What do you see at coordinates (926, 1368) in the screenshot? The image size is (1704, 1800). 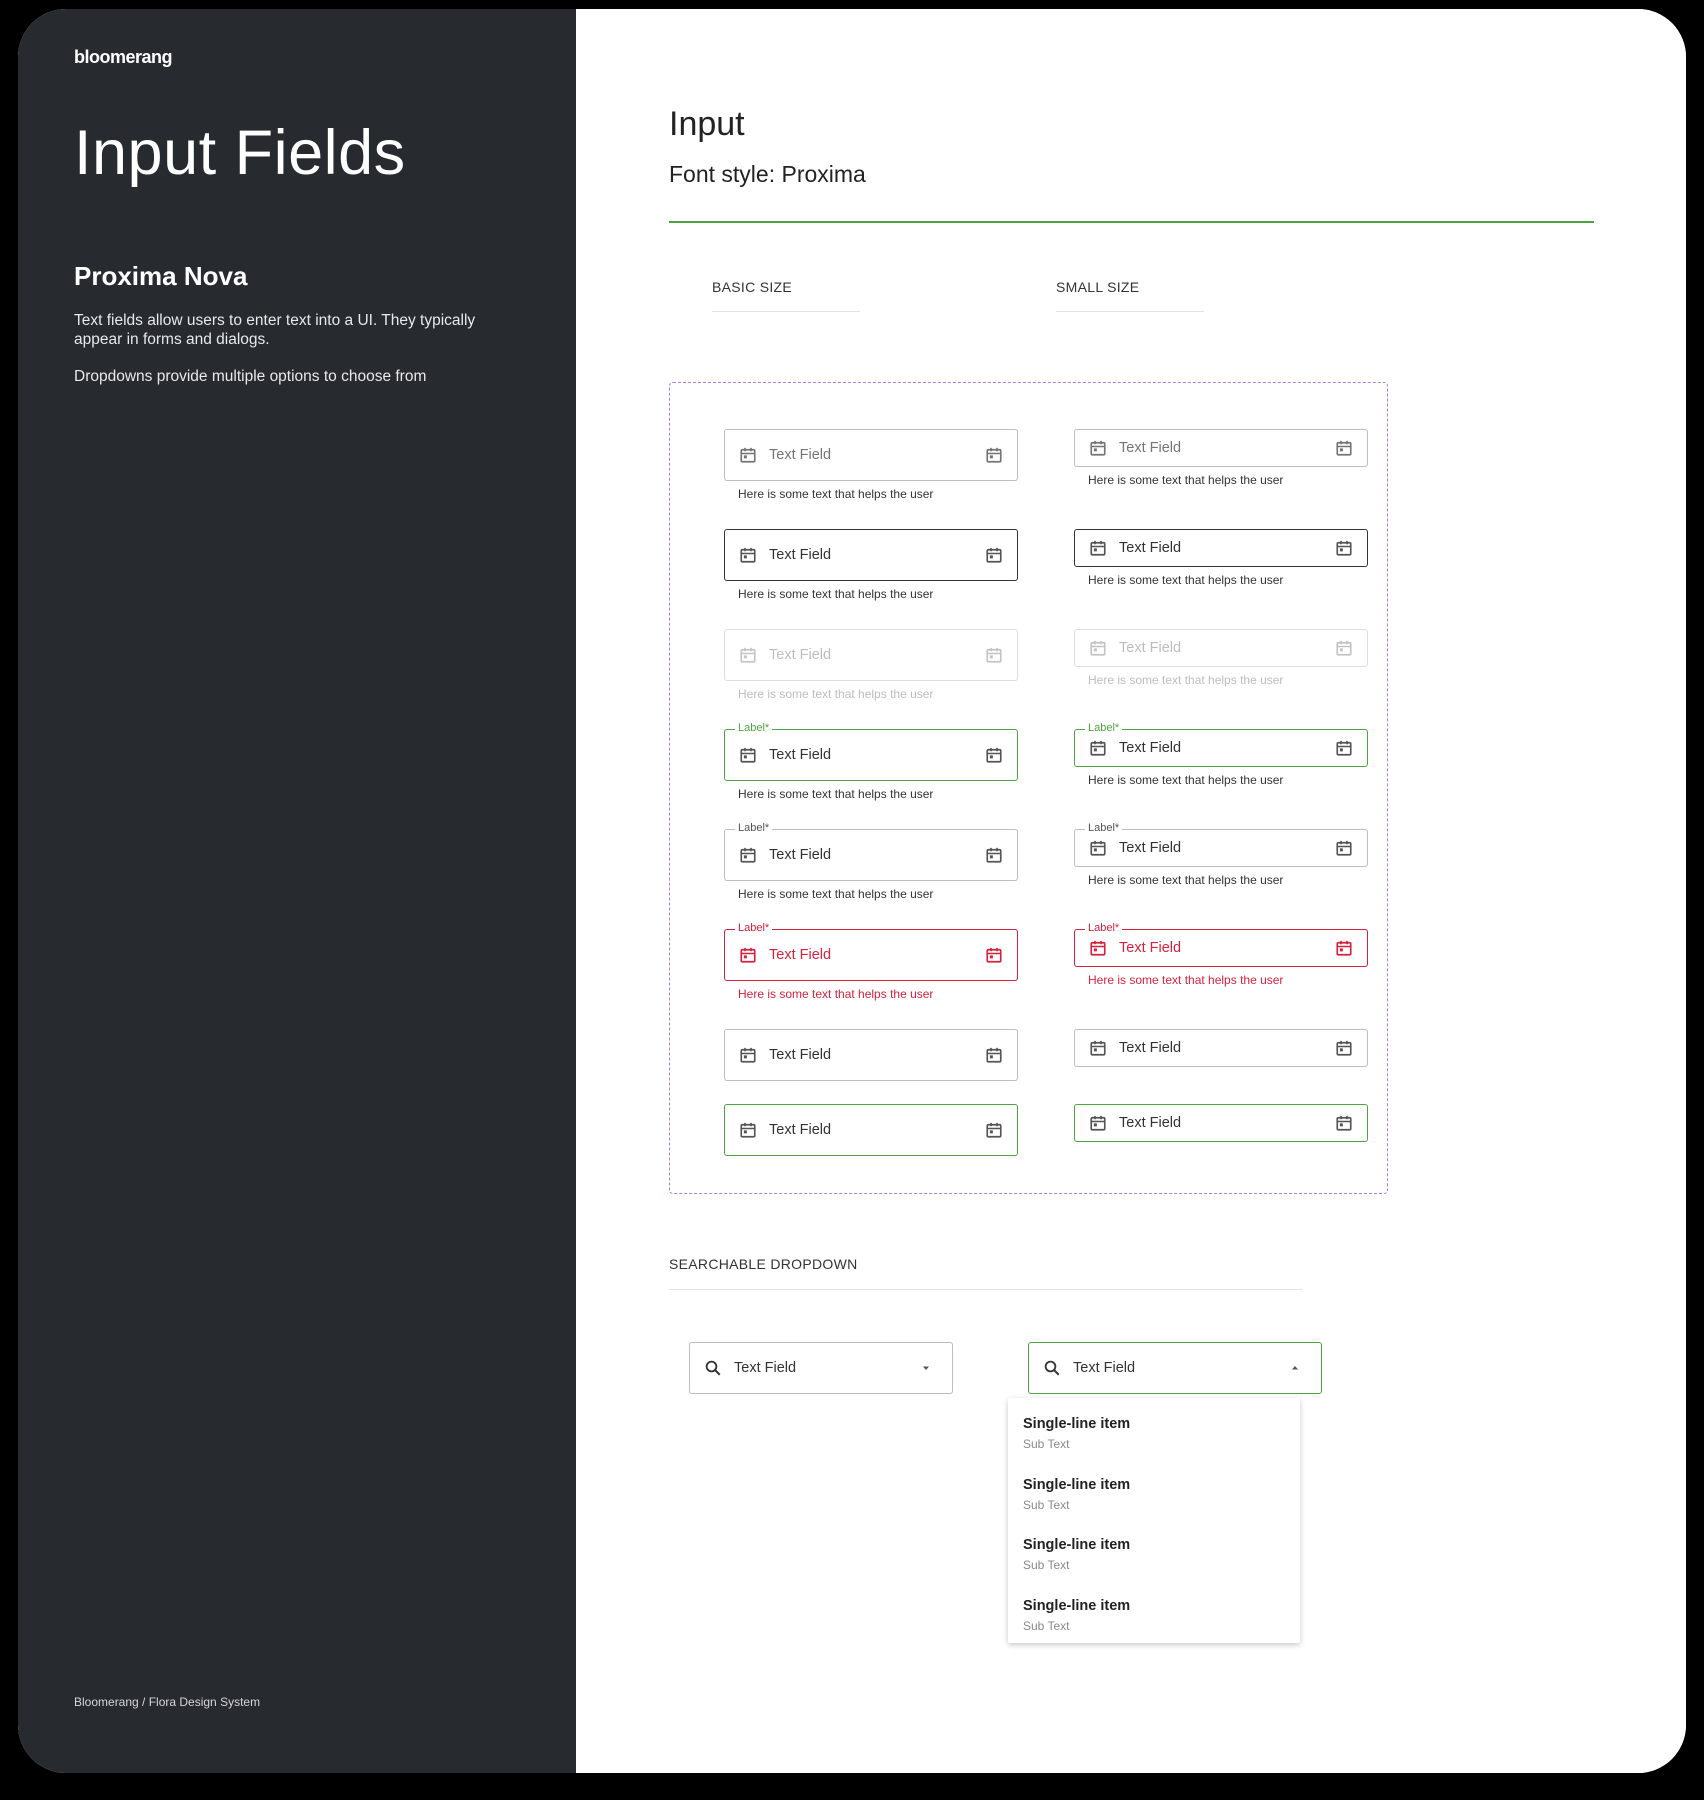 I see `caret-down-icon` at bounding box center [926, 1368].